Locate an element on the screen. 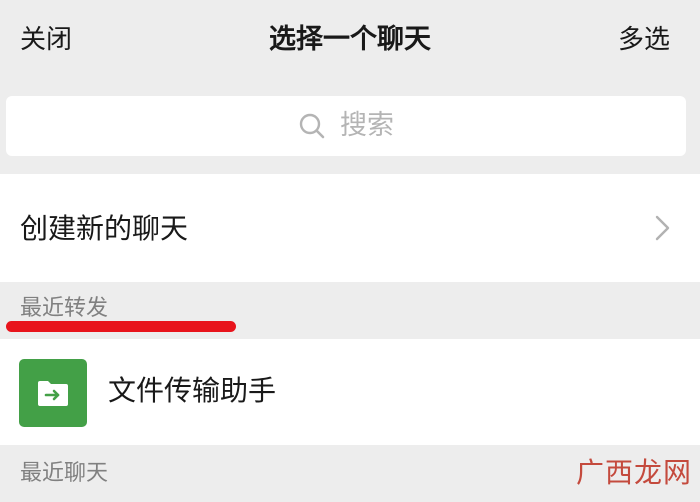 The width and height of the screenshot is (700, 502). search-icon is located at coordinates (312, 126).